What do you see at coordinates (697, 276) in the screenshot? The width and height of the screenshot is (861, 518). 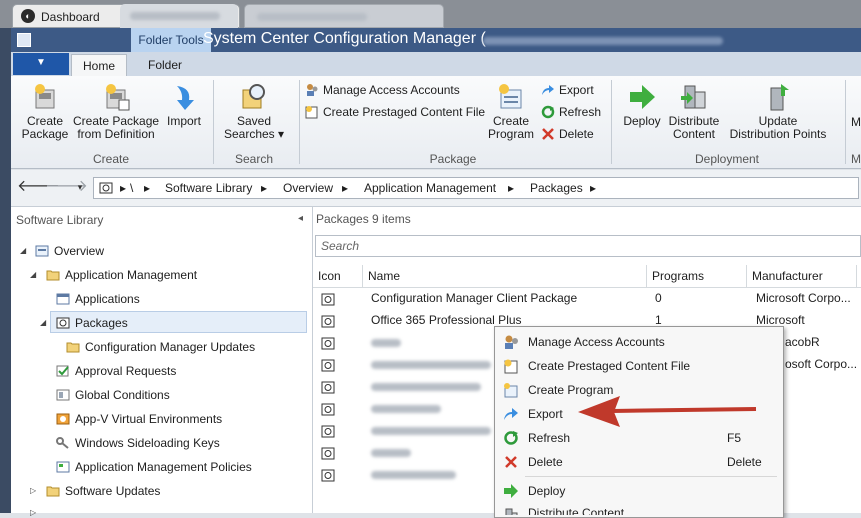 I see `column-header-programs: Programs` at bounding box center [697, 276].